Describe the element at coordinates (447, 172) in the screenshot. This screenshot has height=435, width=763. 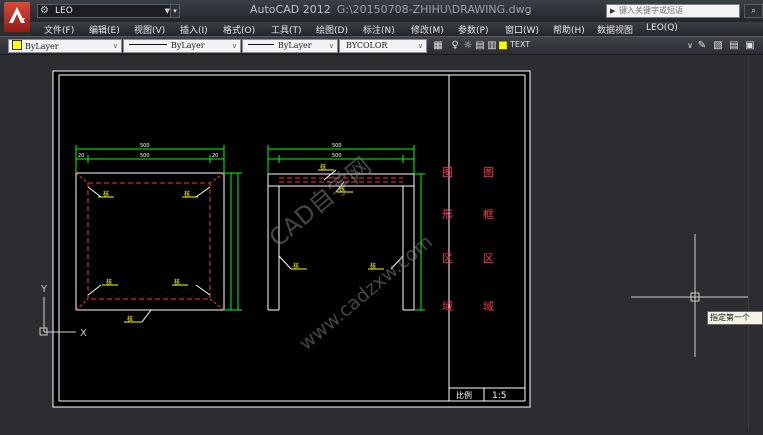
I see `panel1-char-0: 图` at that location.